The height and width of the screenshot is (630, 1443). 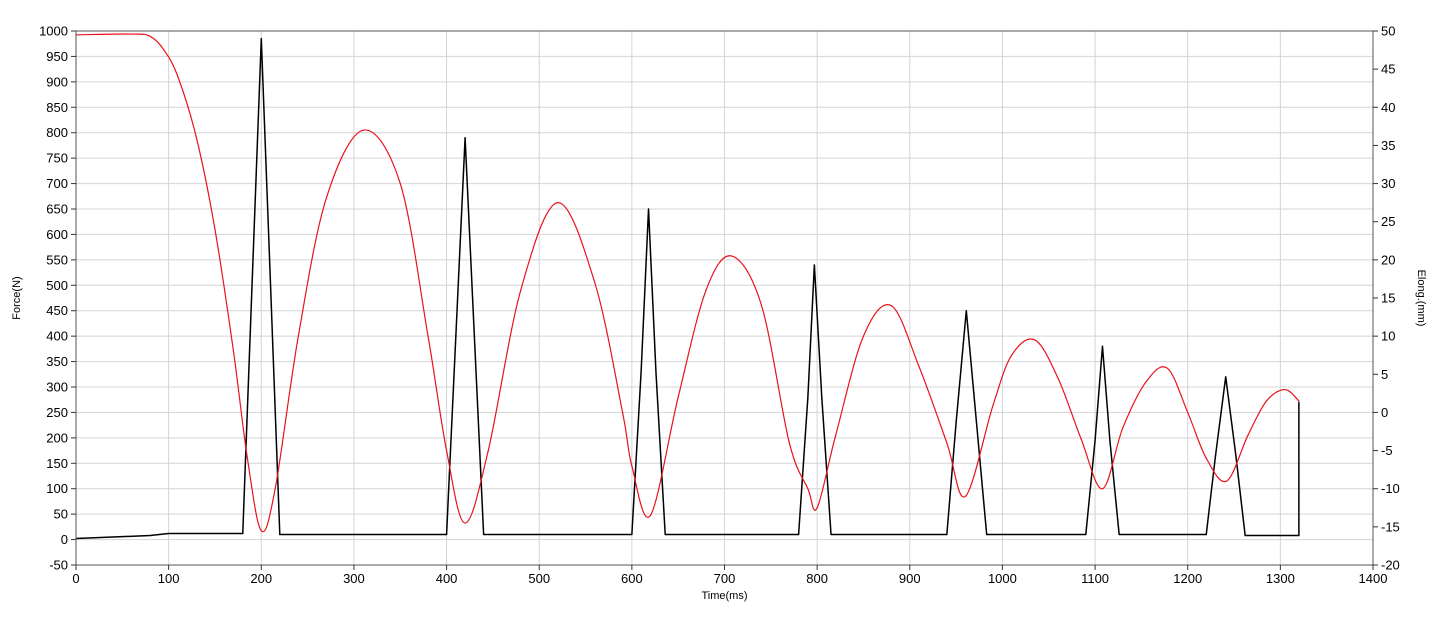 I want to click on y-right-tick-label: 15, so click(x=1388, y=298).